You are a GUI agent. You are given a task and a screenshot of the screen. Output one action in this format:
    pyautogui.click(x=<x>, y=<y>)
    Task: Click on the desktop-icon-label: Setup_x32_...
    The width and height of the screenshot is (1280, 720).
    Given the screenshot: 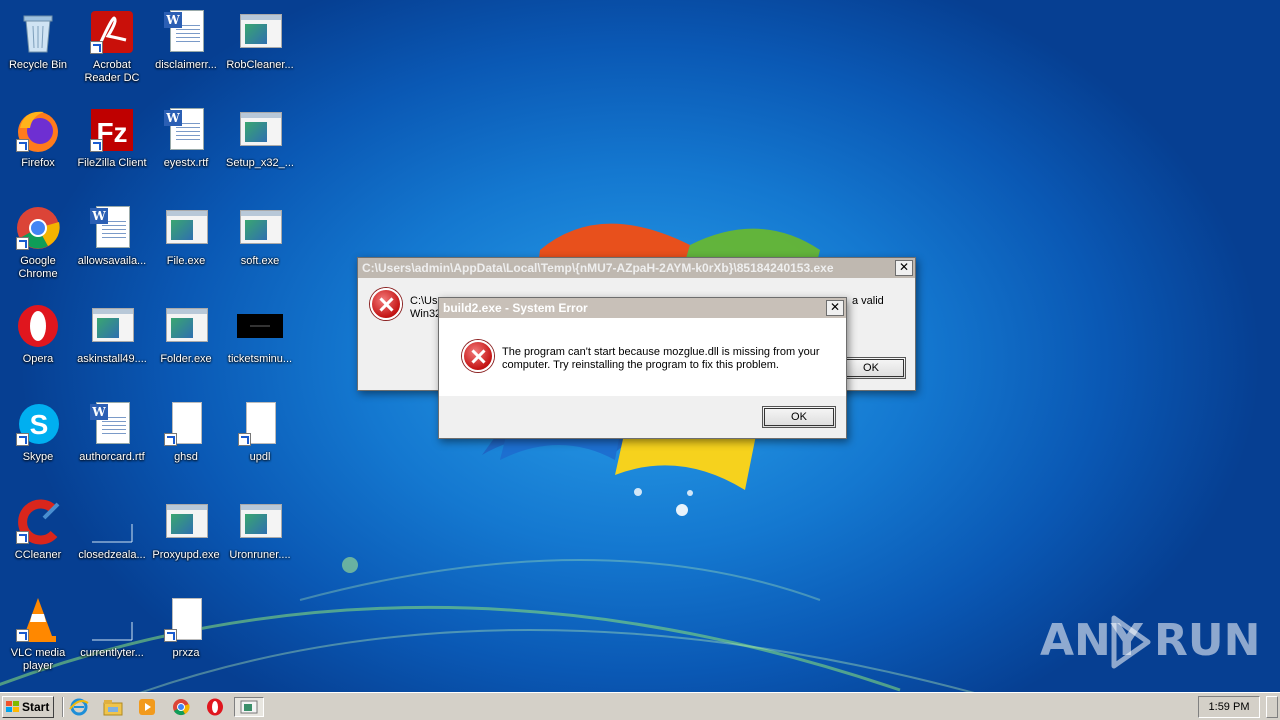 What is the action you would take?
    pyautogui.click(x=260, y=163)
    